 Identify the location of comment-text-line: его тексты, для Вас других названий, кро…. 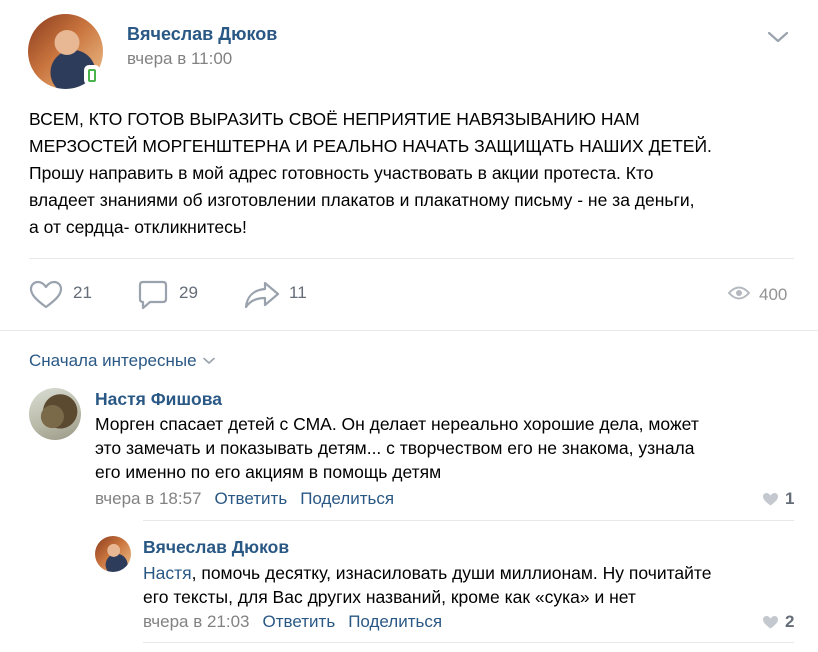
(389, 597).